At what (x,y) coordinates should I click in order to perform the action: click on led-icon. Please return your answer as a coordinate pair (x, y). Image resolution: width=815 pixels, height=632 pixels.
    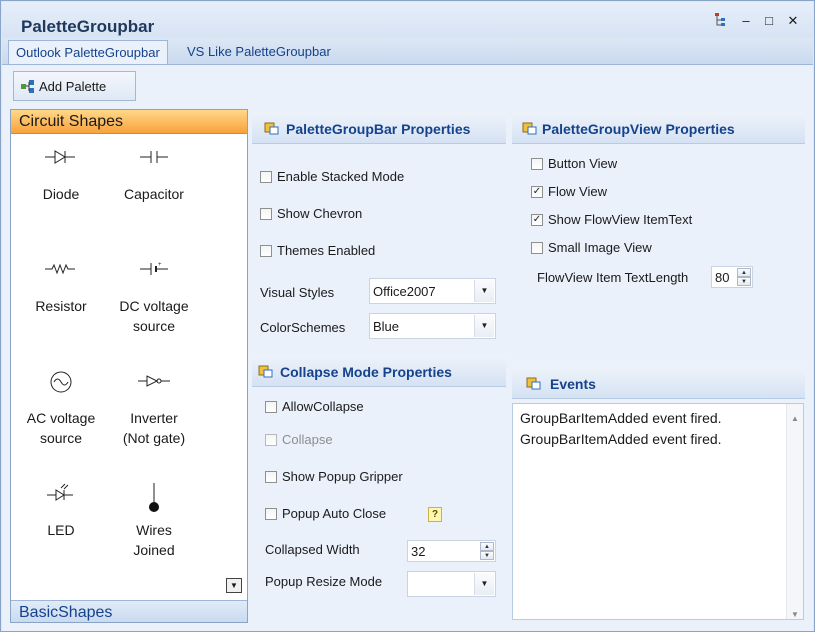
    Looking at the image, I should click on (60, 492).